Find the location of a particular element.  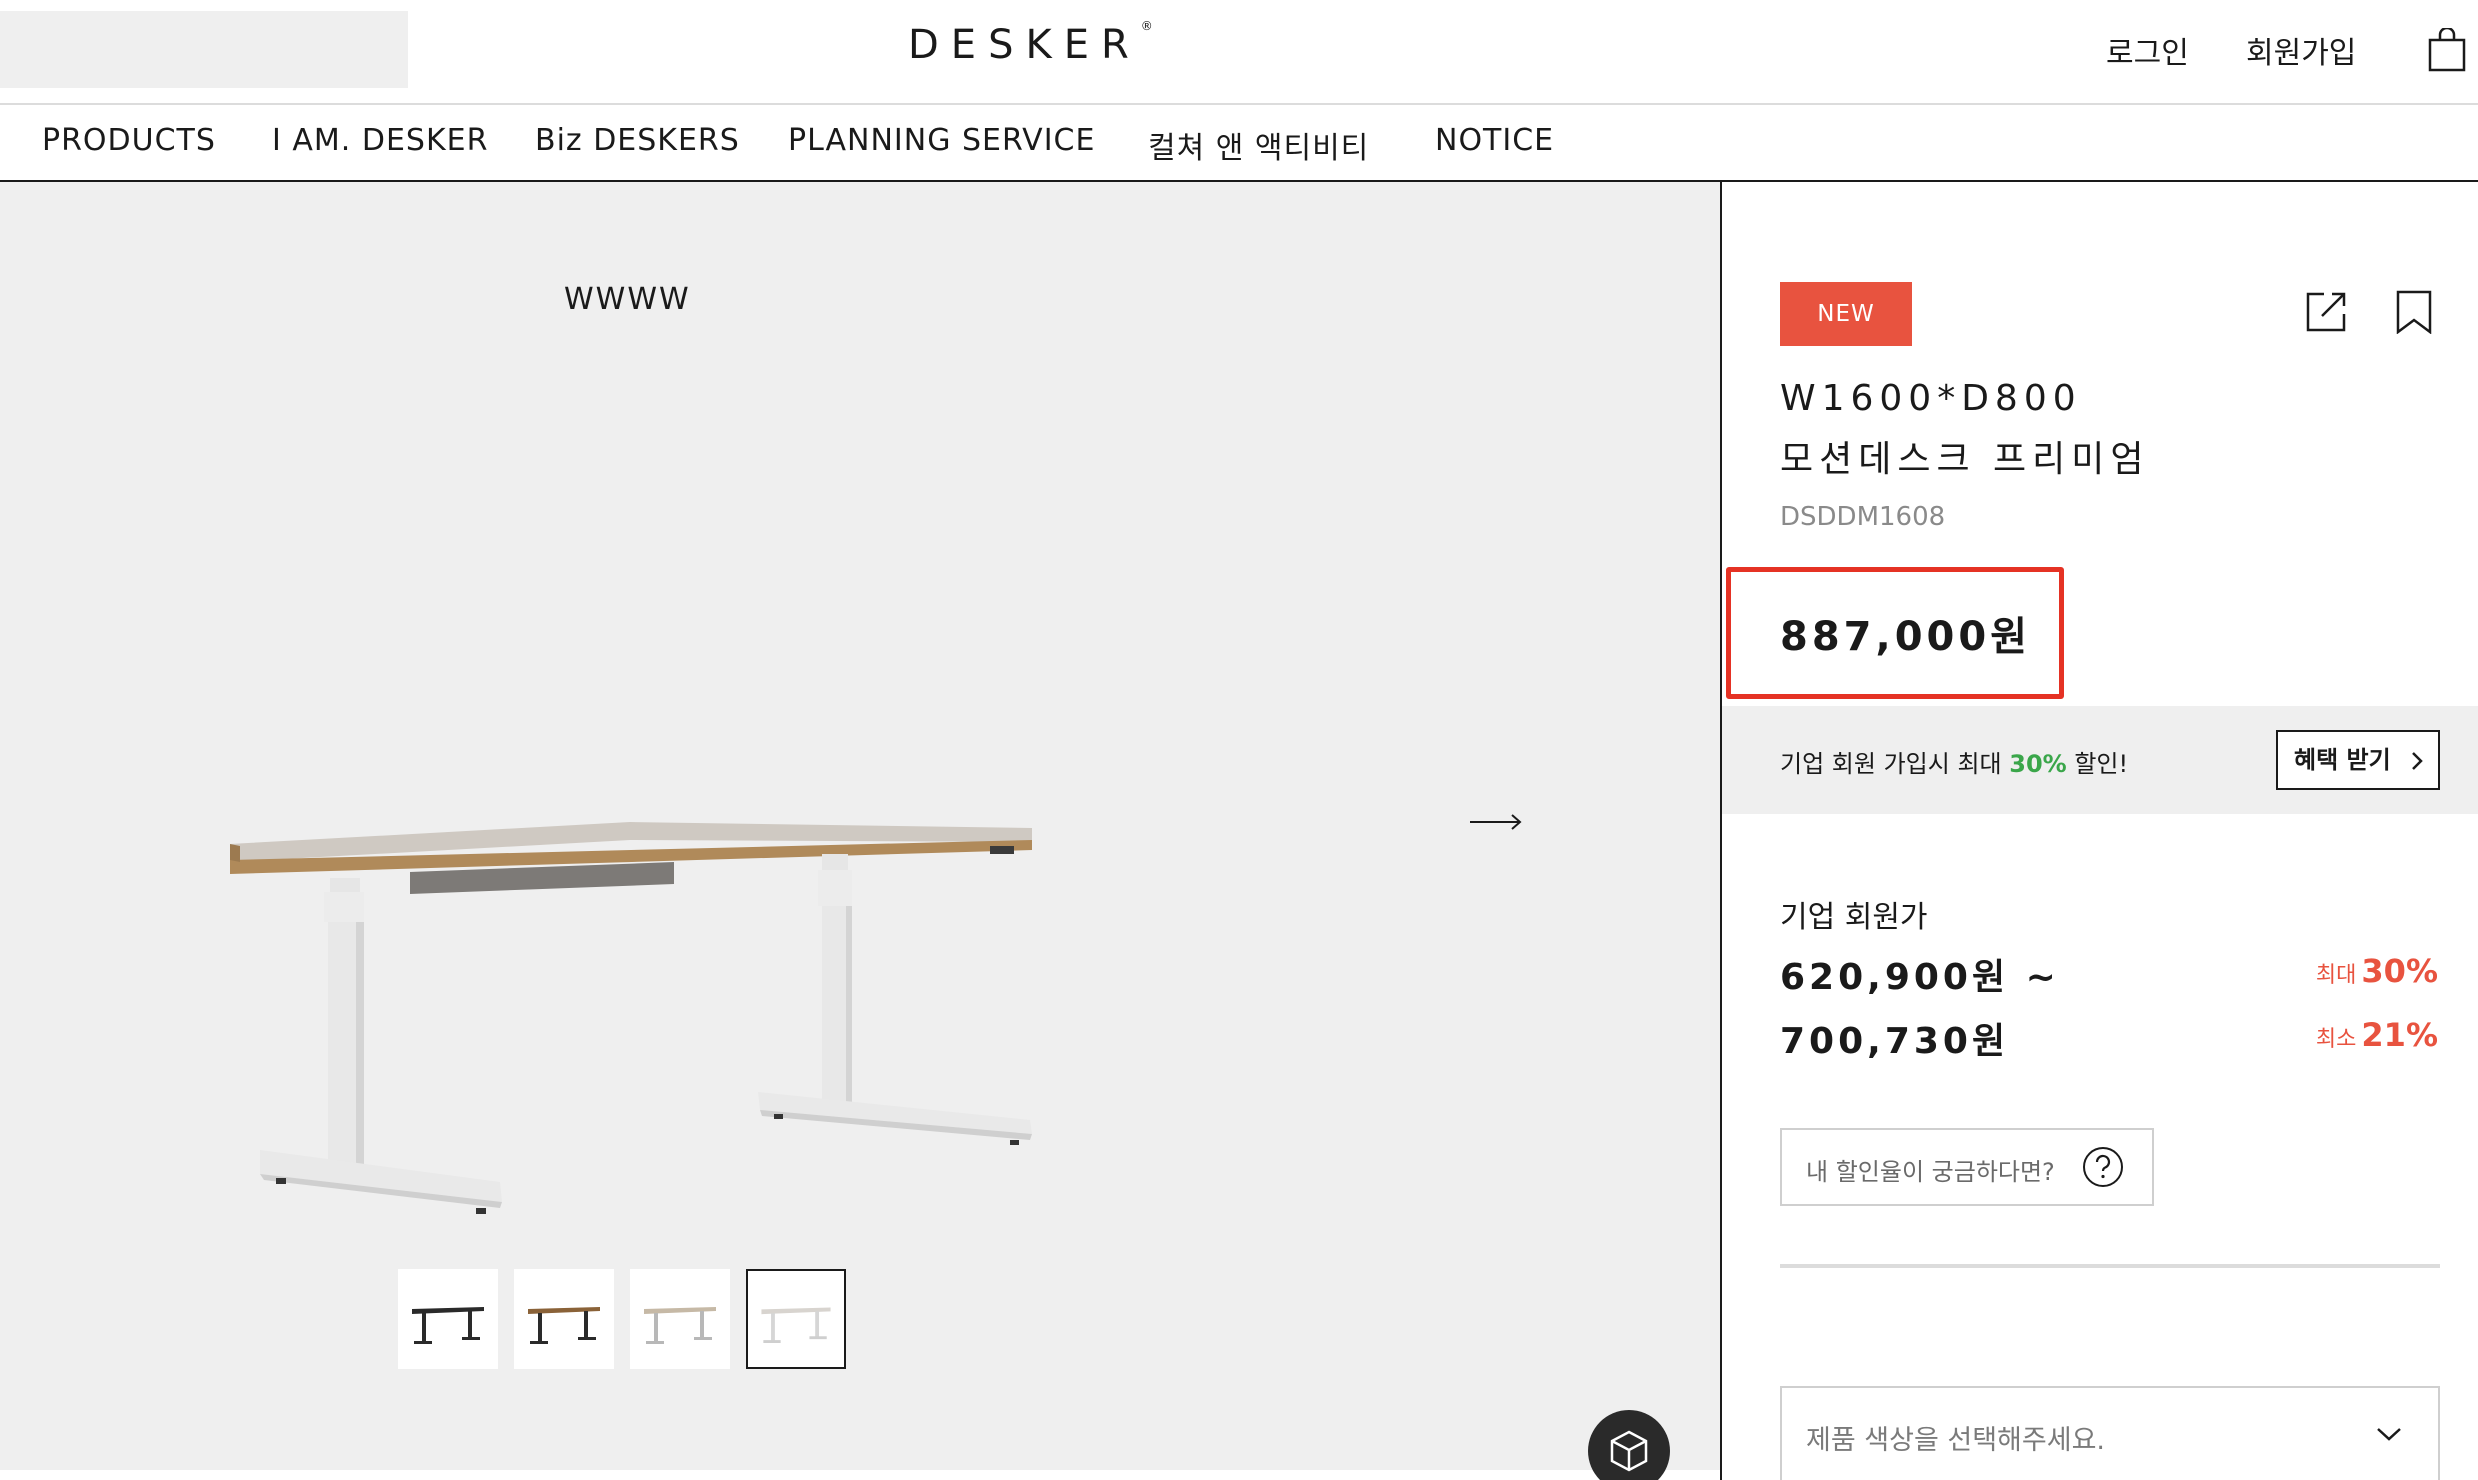

nav-notice: NOTICE is located at coordinates (1494, 140).